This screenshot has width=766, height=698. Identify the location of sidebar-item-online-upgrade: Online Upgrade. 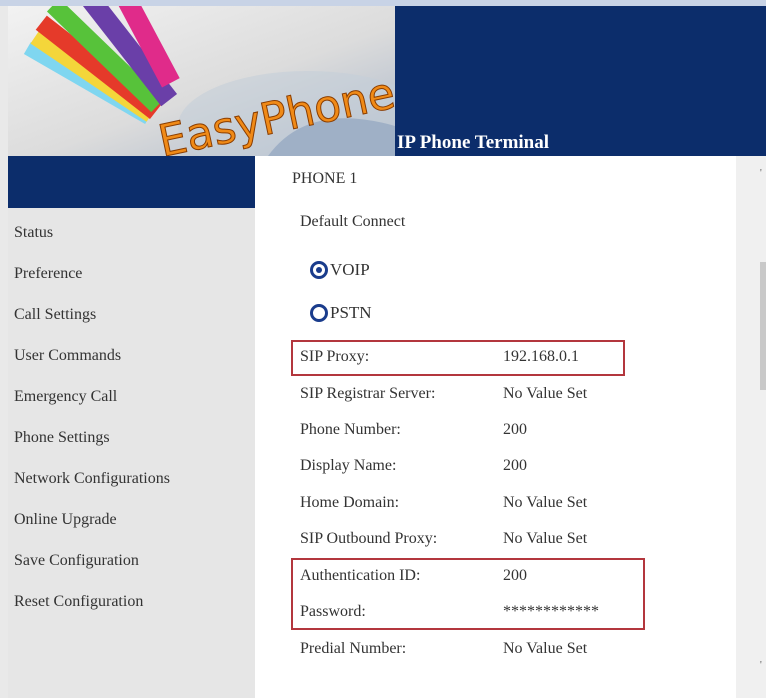
(65, 520).